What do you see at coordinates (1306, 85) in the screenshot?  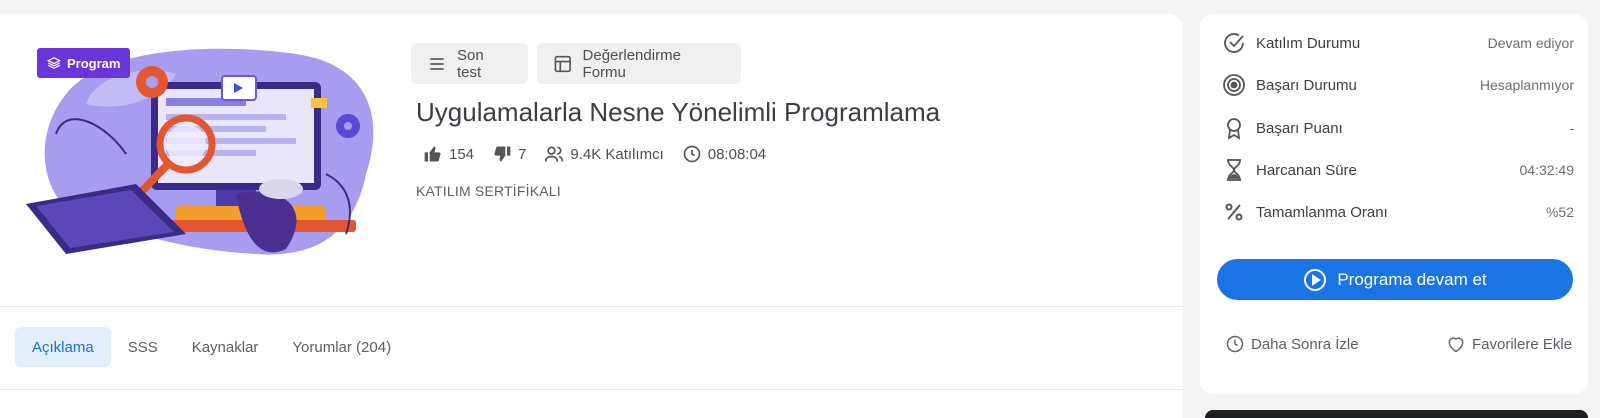 I see `success-status-label: Başarı Durumu` at bounding box center [1306, 85].